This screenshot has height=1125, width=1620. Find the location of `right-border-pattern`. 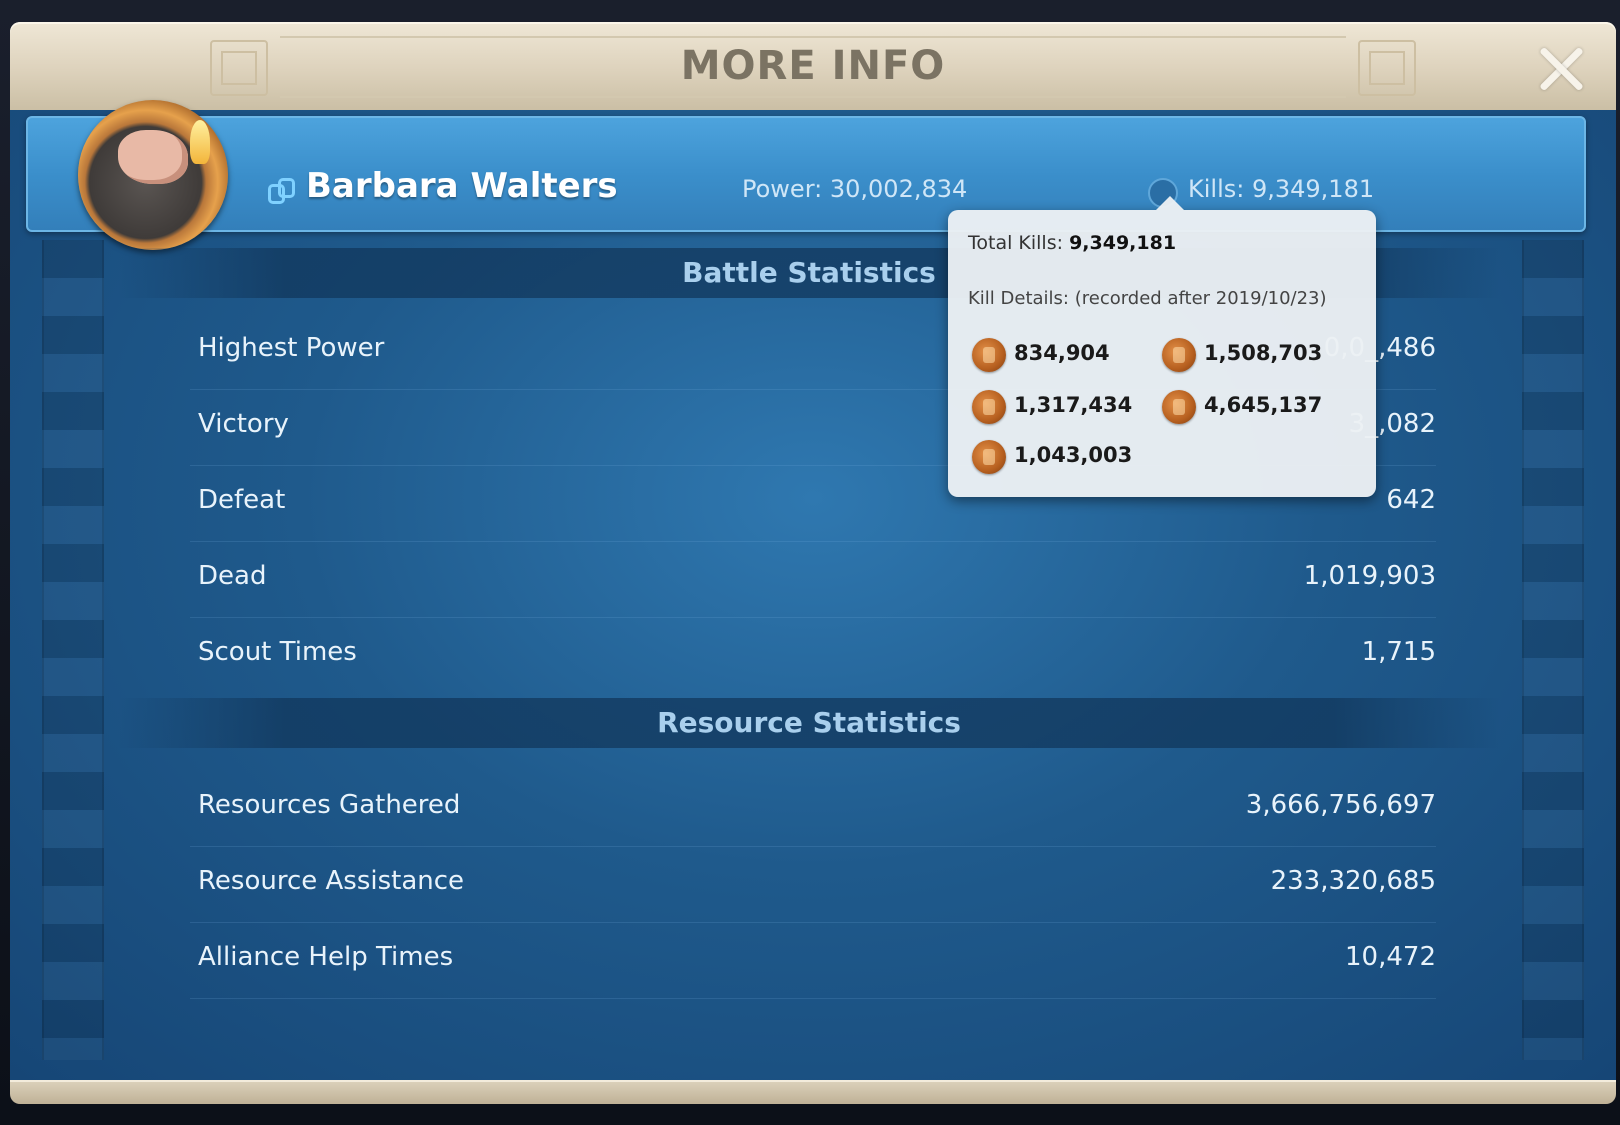

right-border-pattern is located at coordinates (1553, 650).